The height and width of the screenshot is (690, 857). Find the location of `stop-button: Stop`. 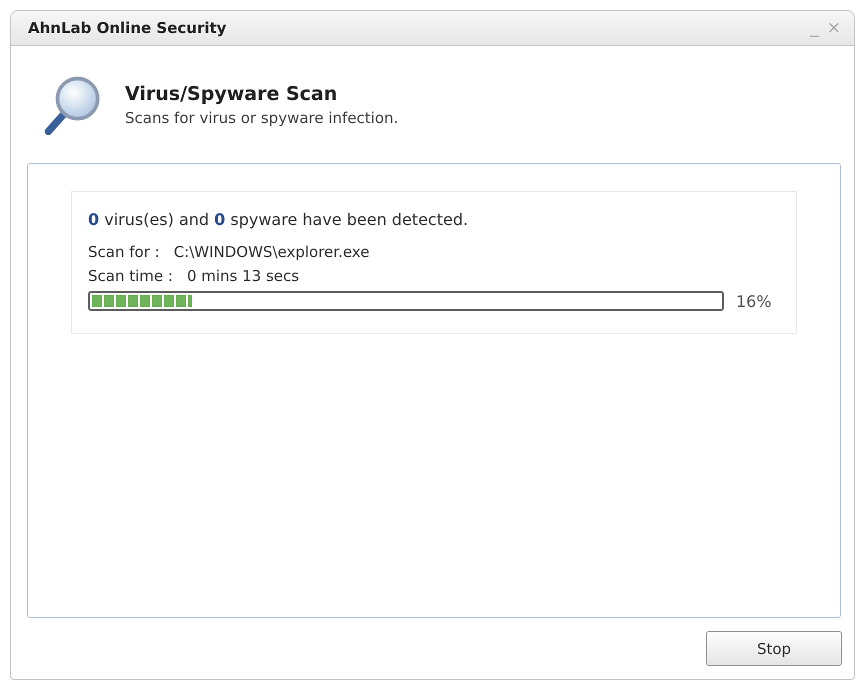

stop-button: Stop is located at coordinates (774, 648).